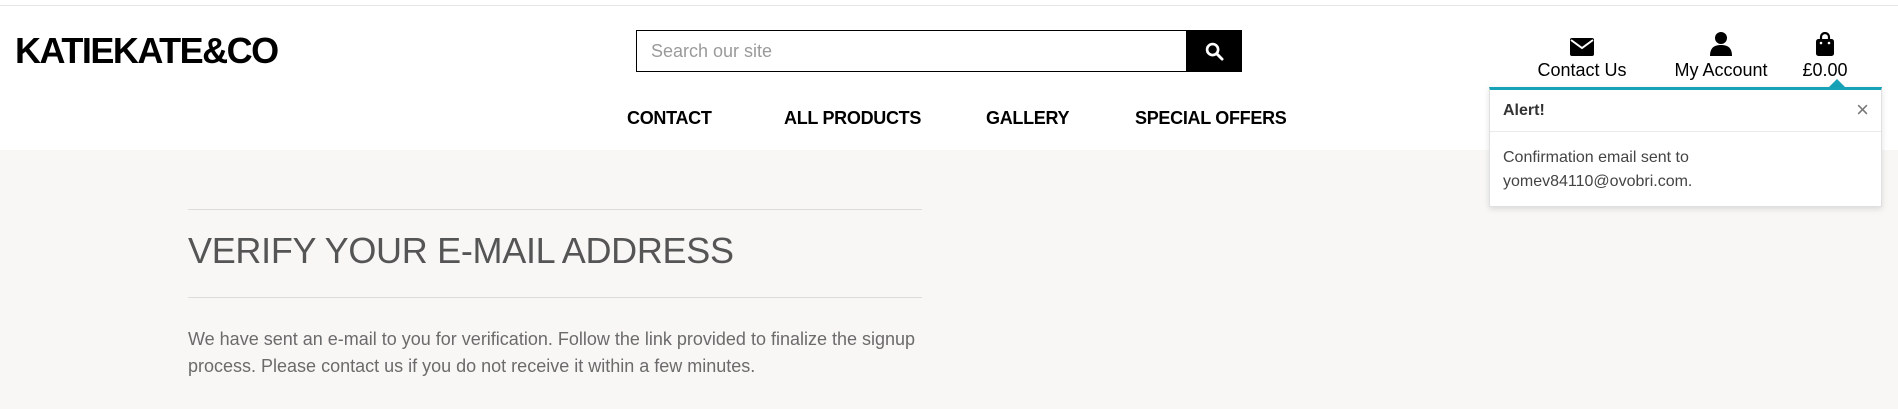  Describe the element at coordinates (1825, 44) in the screenshot. I see `shopping-bag-icon` at that location.